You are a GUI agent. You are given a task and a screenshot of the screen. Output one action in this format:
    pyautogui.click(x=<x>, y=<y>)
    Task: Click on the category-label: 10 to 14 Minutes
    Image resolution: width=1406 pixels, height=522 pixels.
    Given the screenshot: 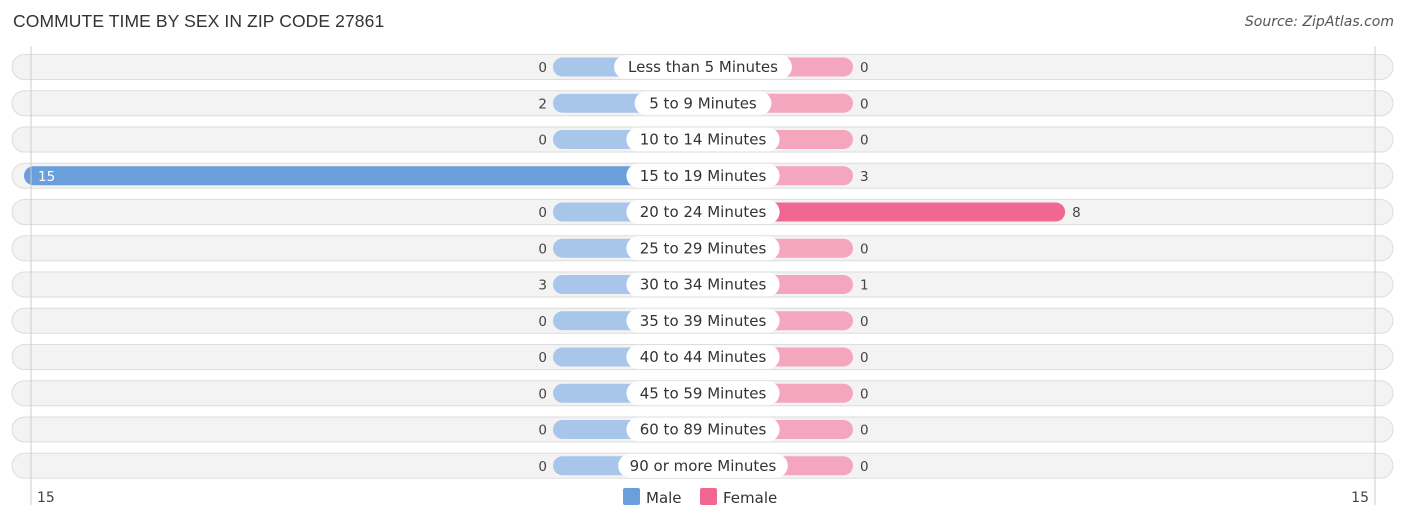 What is the action you would take?
    pyautogui.click(x=703, y=140)
    